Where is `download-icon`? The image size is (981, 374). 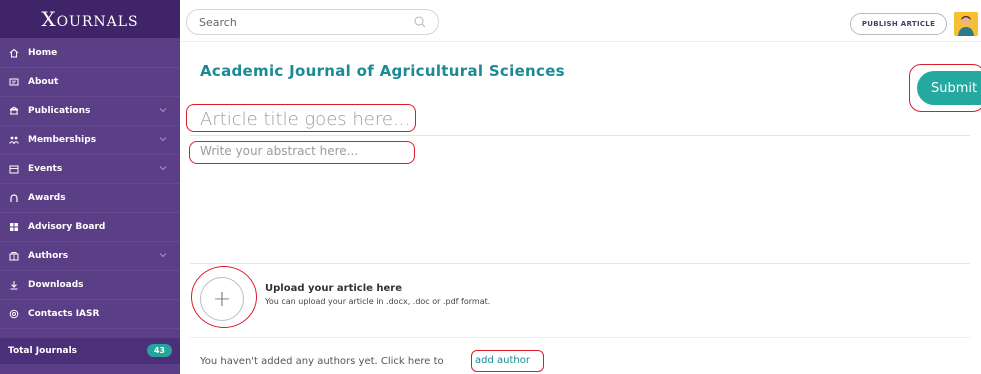 download-icon is located at coordinates (14, 285).